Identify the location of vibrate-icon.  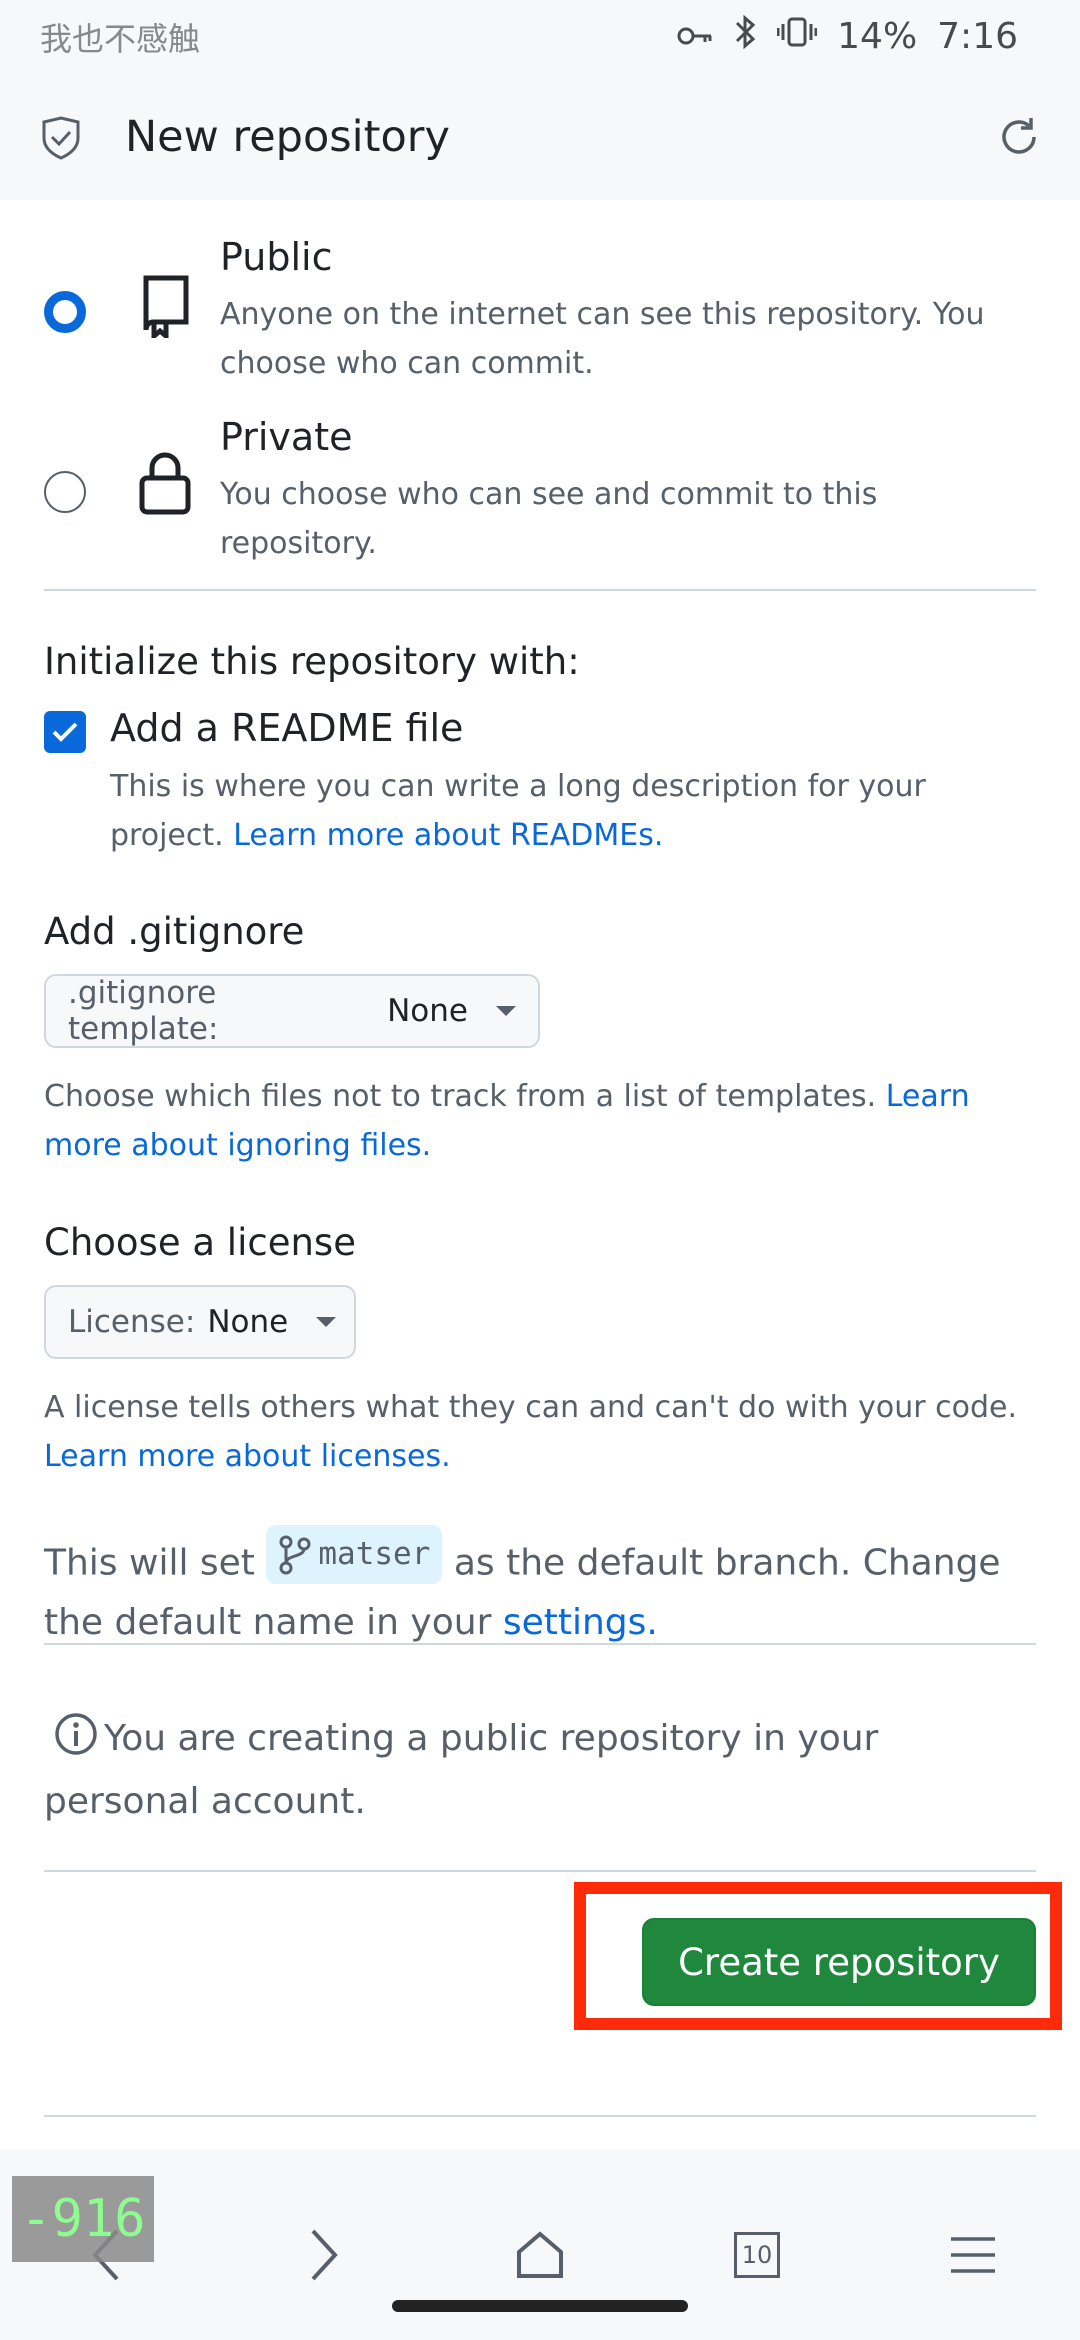
(797, 36).